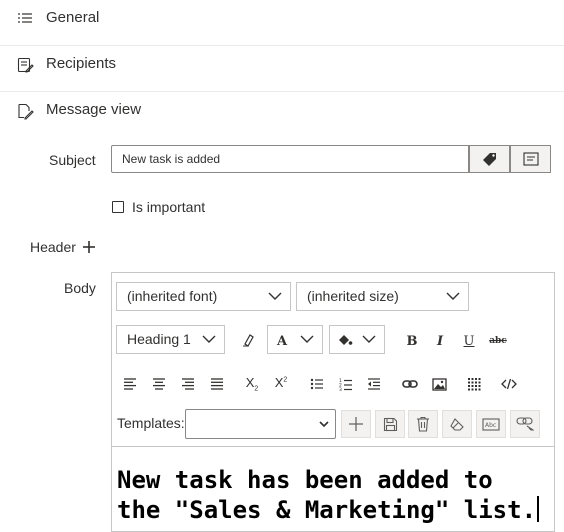 Image resolution: width=564 pixels, height=532 pixels. I want to click on table-button, so click(474, 384).